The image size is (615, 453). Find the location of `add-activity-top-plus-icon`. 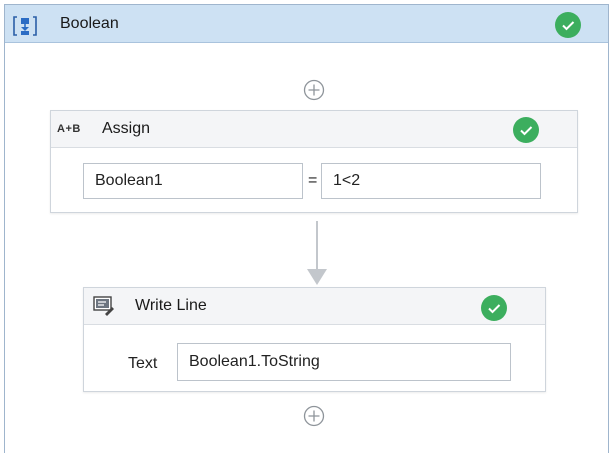

add-activity-top-plus-icon is located at coordinates (314, 90).